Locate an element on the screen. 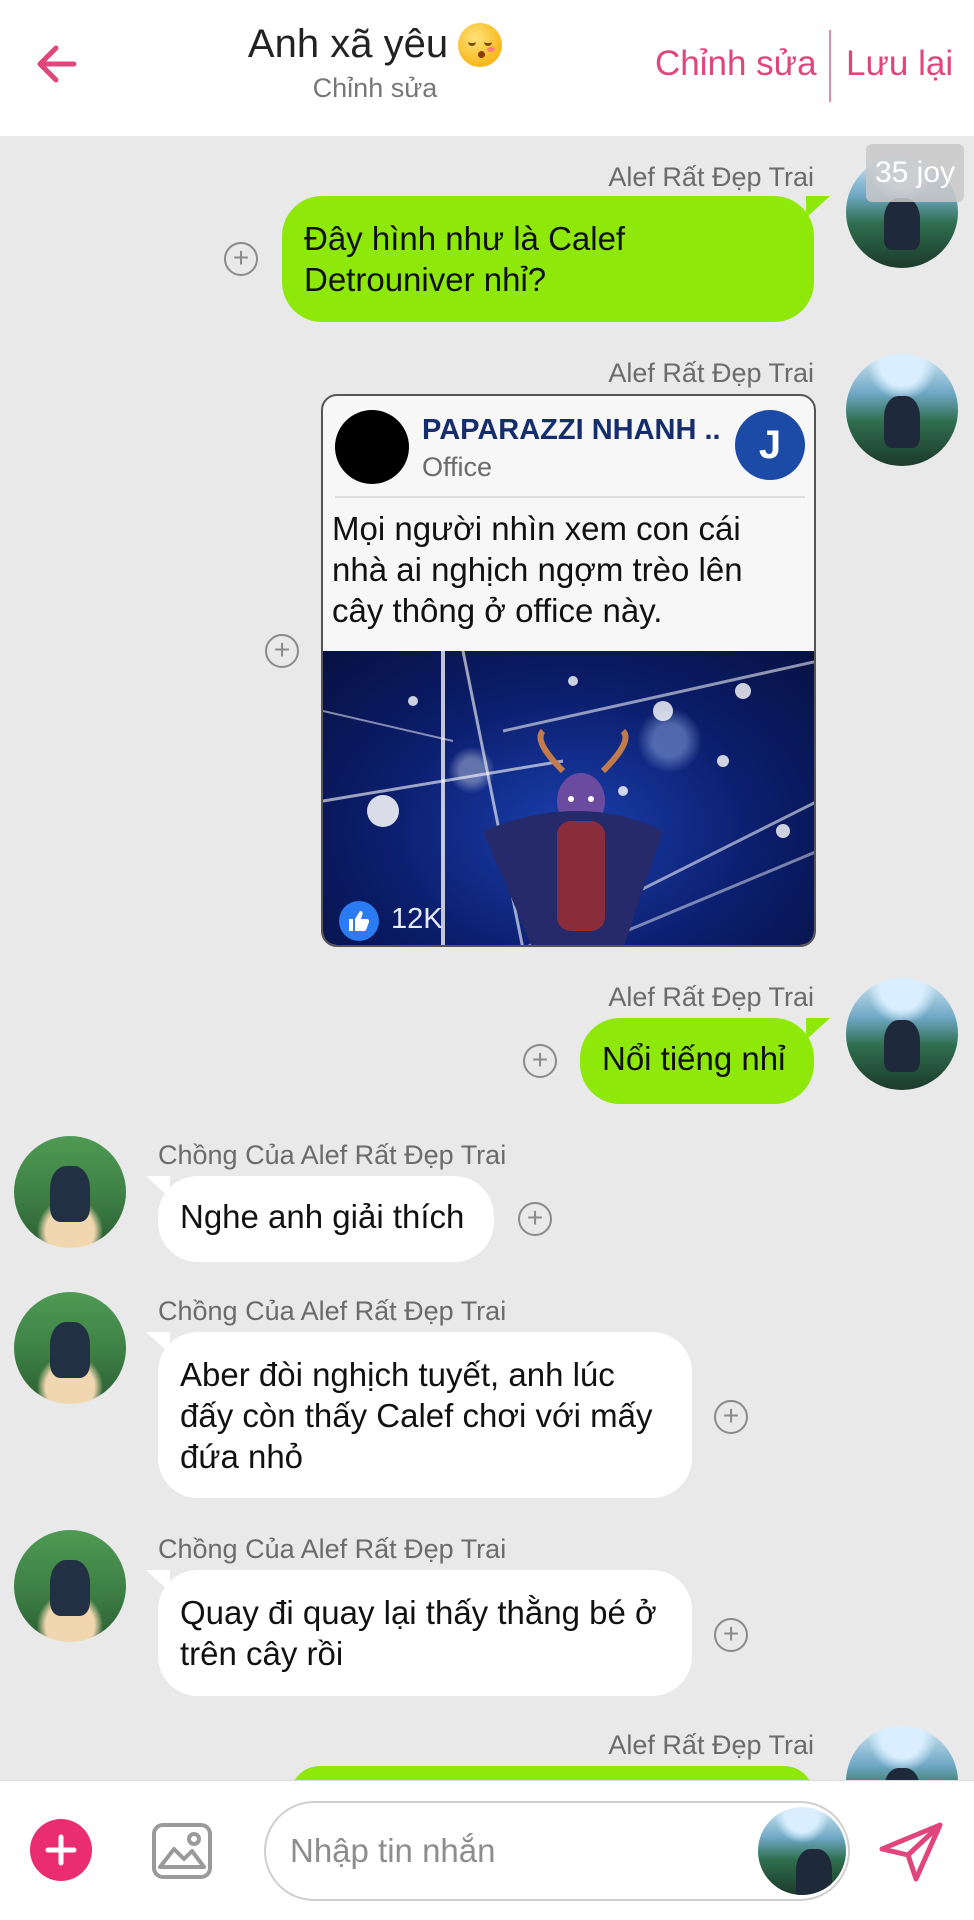  back-arrow-icon is located at coordinates (57, 64).